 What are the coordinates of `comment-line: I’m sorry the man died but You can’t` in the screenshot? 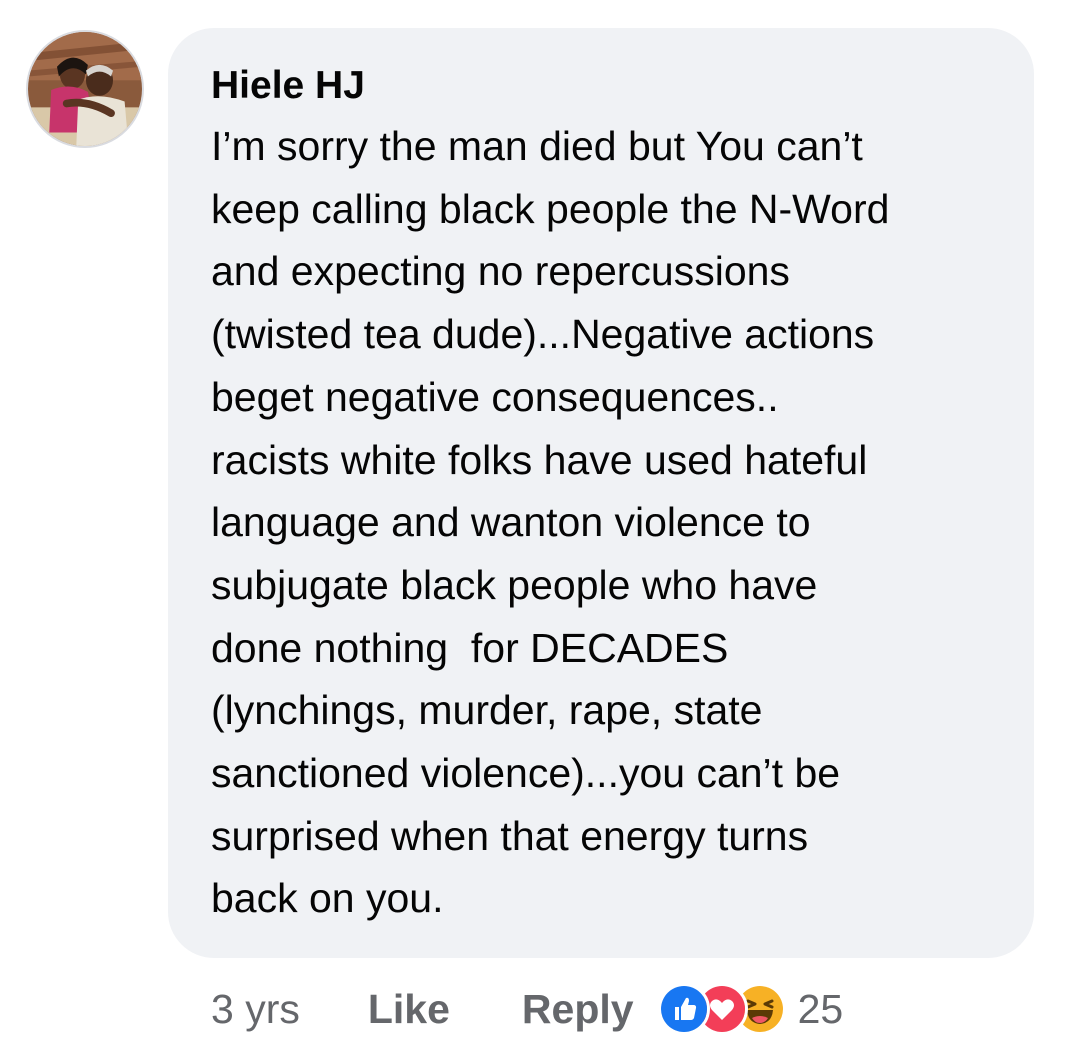 It's located at (537, 146).